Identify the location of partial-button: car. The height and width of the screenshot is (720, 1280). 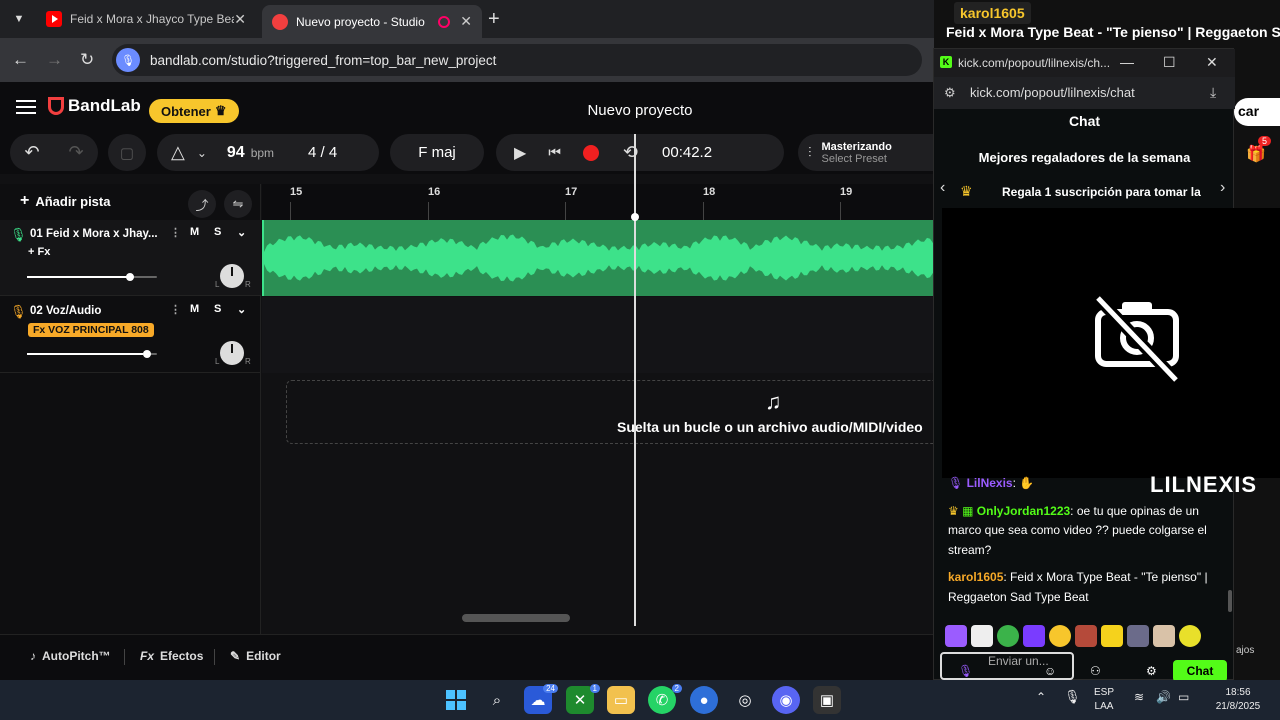
(1257, 112).